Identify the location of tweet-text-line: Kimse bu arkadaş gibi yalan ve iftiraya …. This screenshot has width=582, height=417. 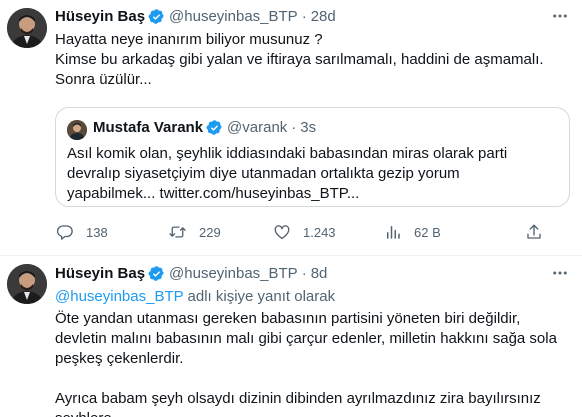
(299, 59).